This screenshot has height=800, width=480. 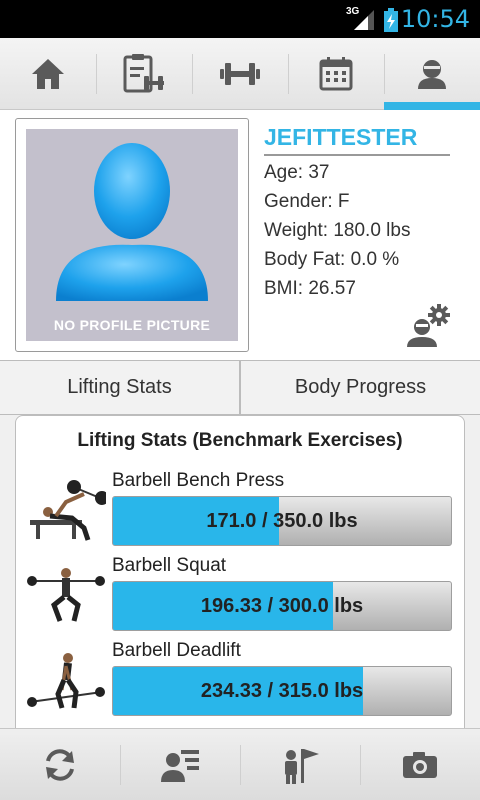 I want to click on exercise-bench-press: Barbell Bench Press 171.0 / 350.0 lbs, so click(x=241, y=510).